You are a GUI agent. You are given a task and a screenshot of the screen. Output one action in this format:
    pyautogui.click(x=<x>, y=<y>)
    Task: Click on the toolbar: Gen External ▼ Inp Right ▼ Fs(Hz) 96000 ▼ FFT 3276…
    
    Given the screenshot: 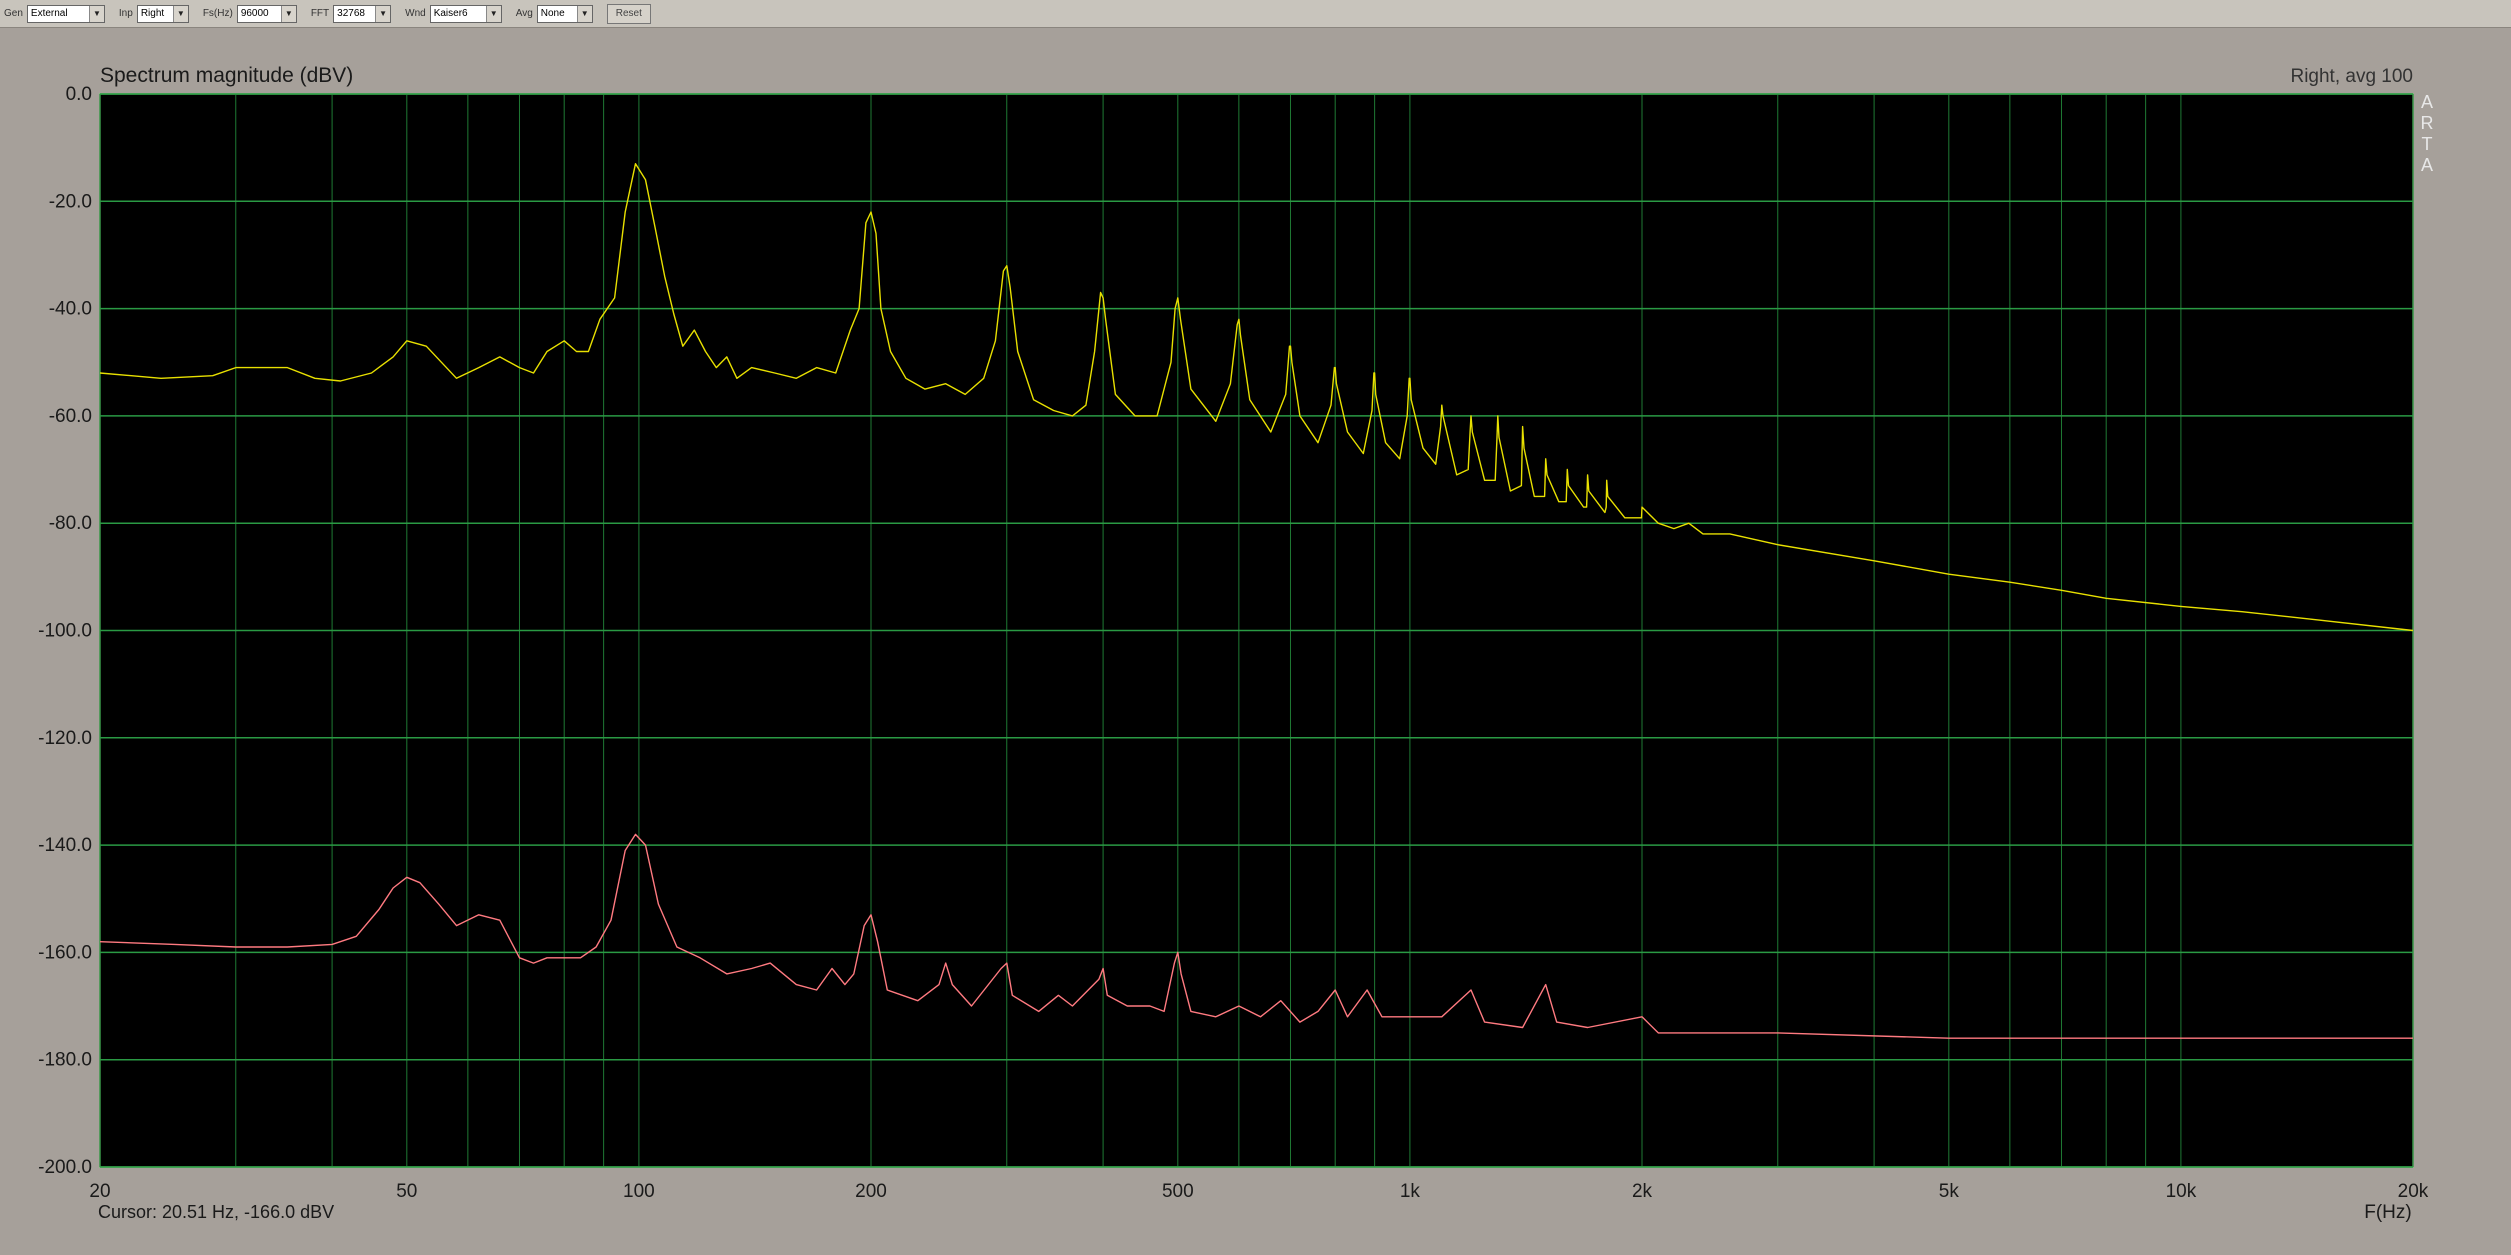 What is the action you would take?
    pyautogui.click(x=1255, y=14)
    